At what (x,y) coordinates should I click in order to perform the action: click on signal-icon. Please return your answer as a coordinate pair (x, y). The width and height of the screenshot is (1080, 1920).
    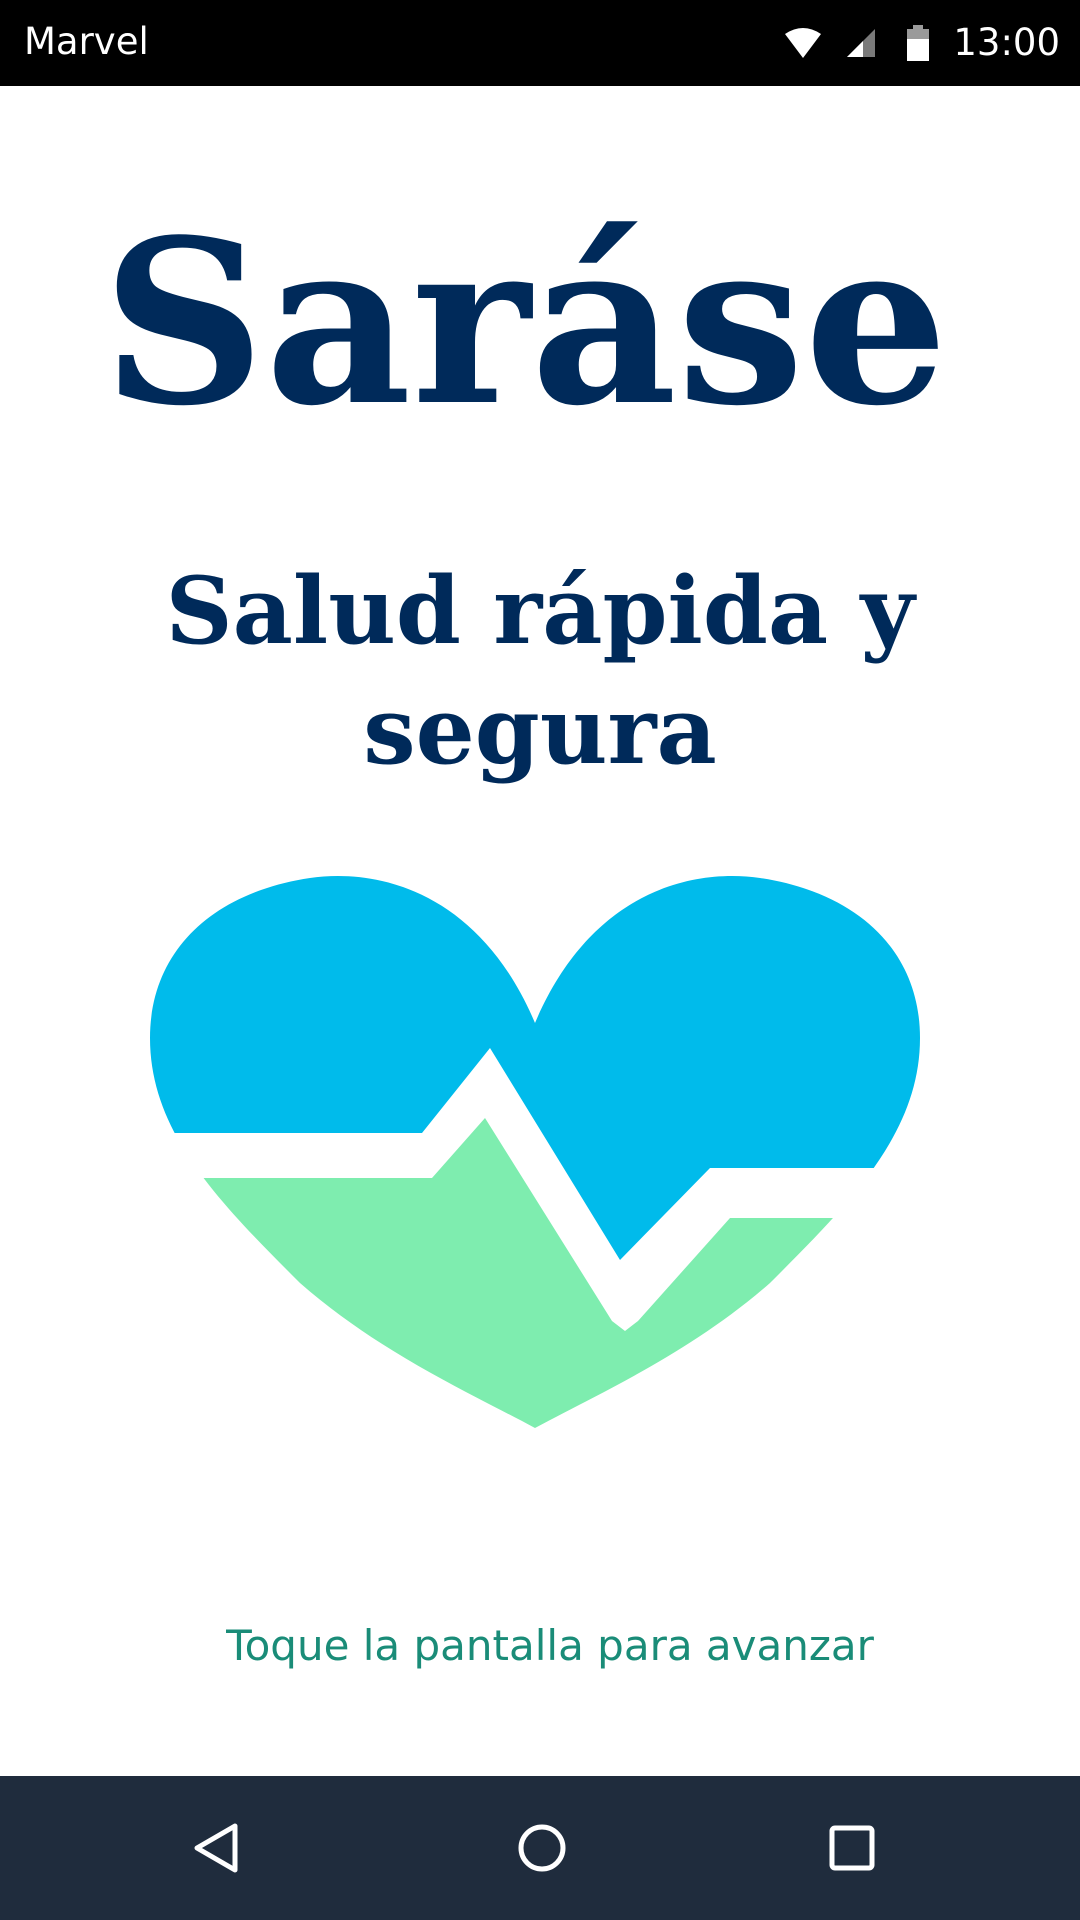
    Looking at the image, I should click on (861, 43).